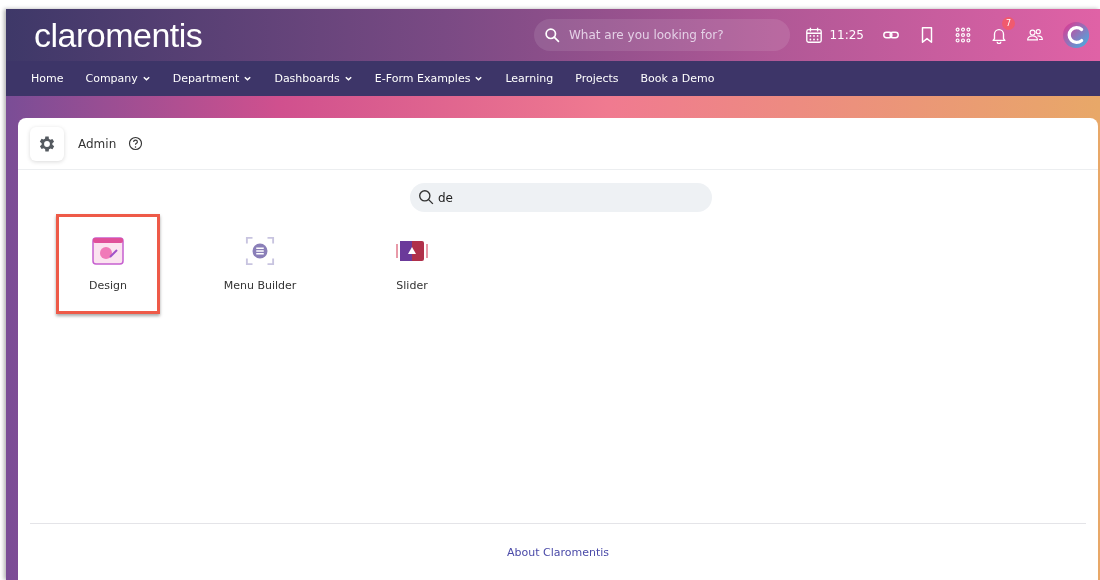  What do you see at coordinates (212, 78) in the screenshot?
I see `nav-menu-item: Department` at bounding box center [212, 78].